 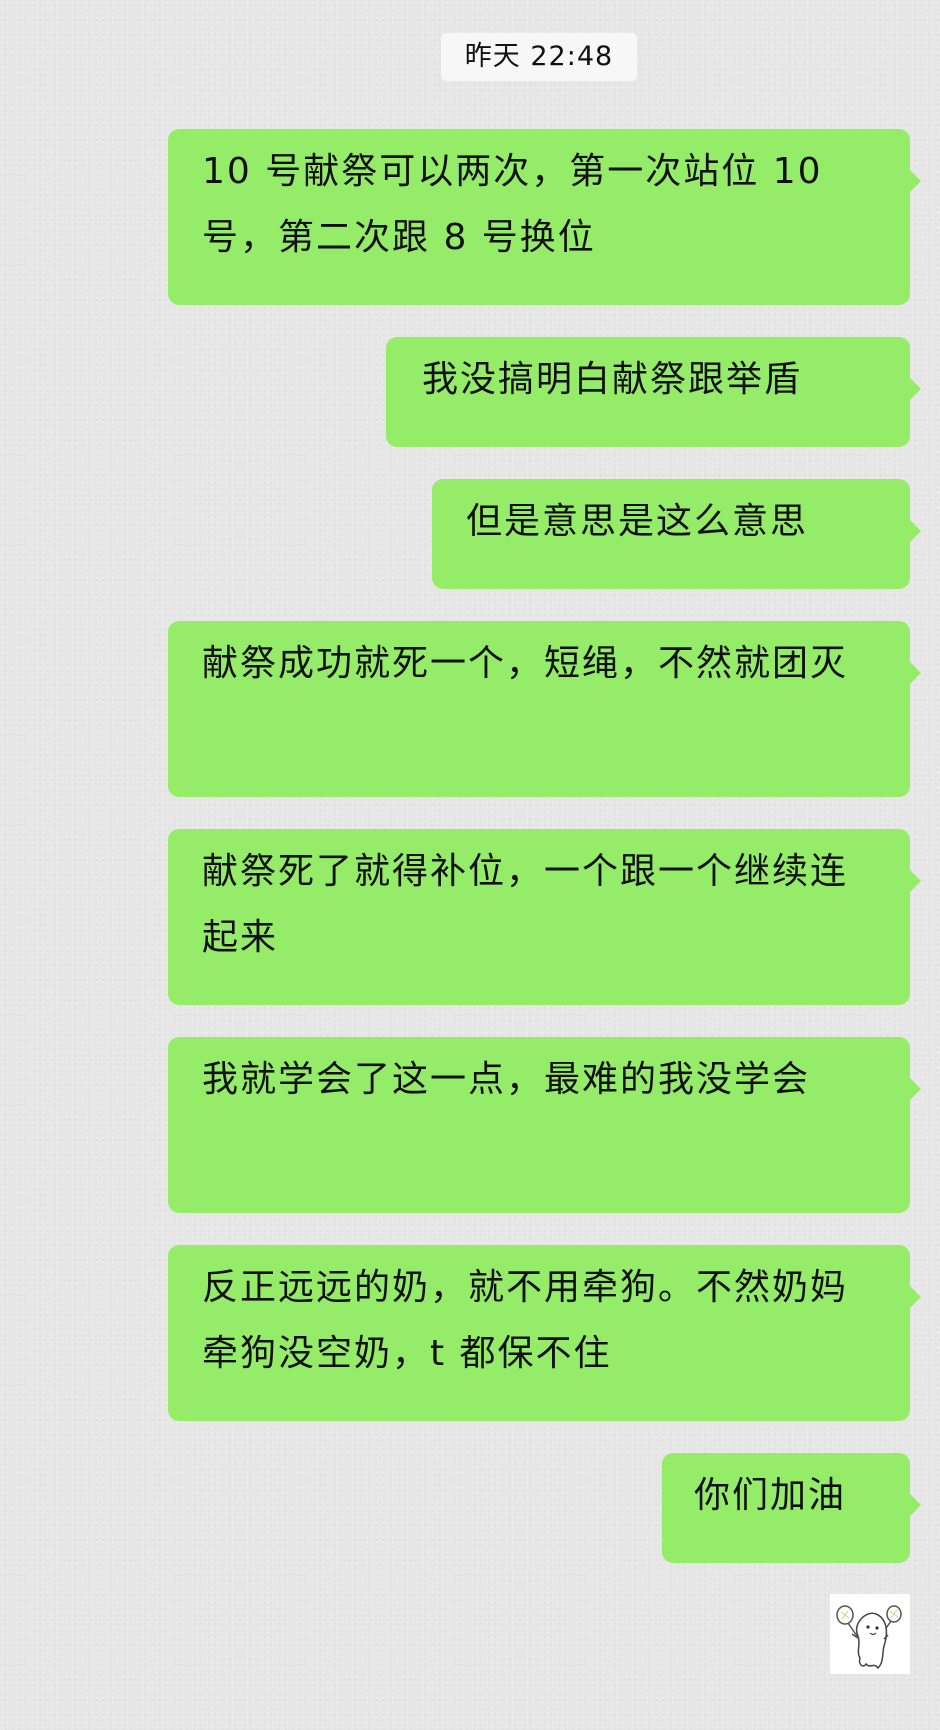 What do you see at coordinates (525, 1320) in the screenshot?
I see `message-text: 反正远远的奶，就不用牵狗。不然奶妈牵狗没空奶，t 都保不住` at bounding box center [525, 1320].